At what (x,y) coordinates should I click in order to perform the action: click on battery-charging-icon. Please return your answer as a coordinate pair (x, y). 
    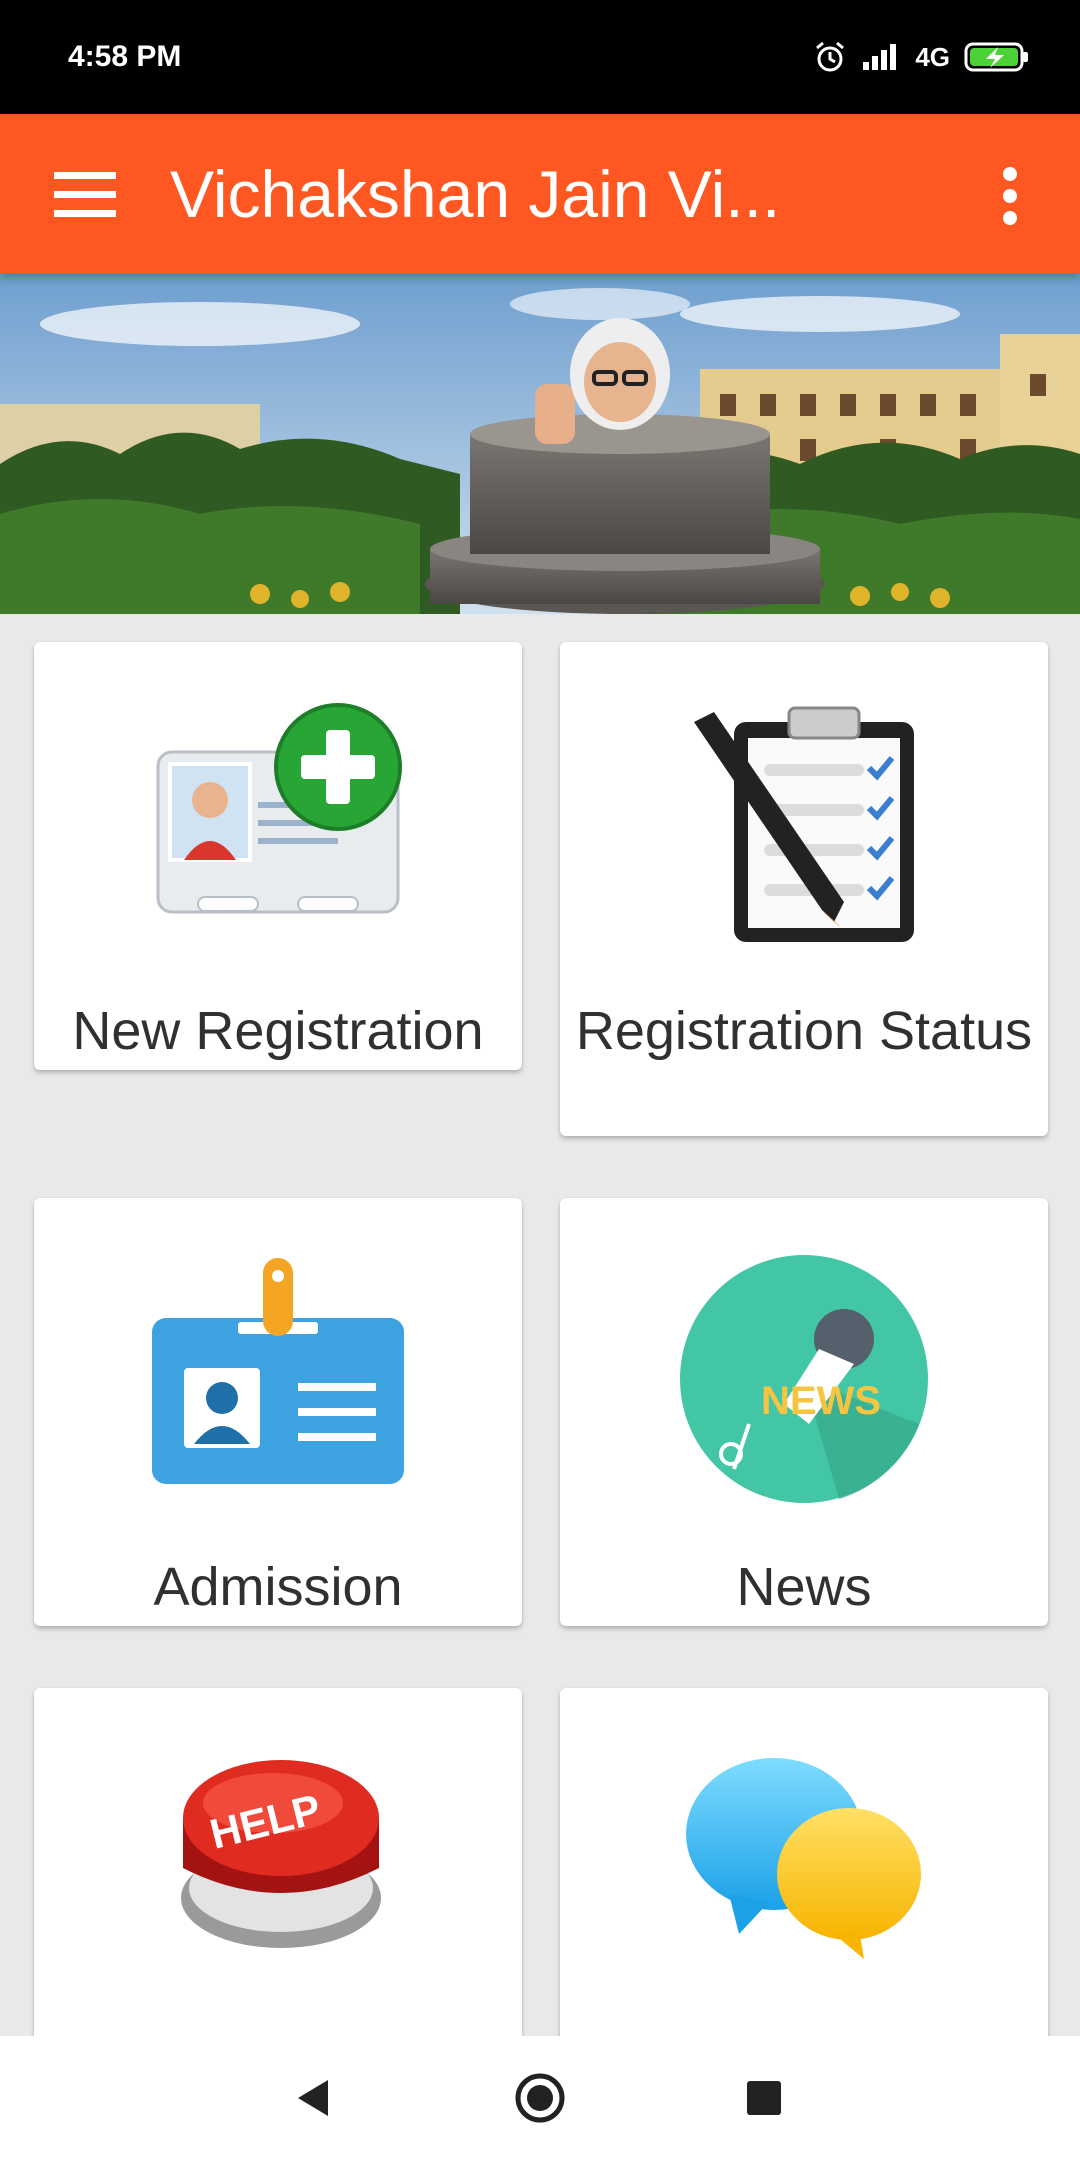
    Looking at the image, I should click on (996, 57).